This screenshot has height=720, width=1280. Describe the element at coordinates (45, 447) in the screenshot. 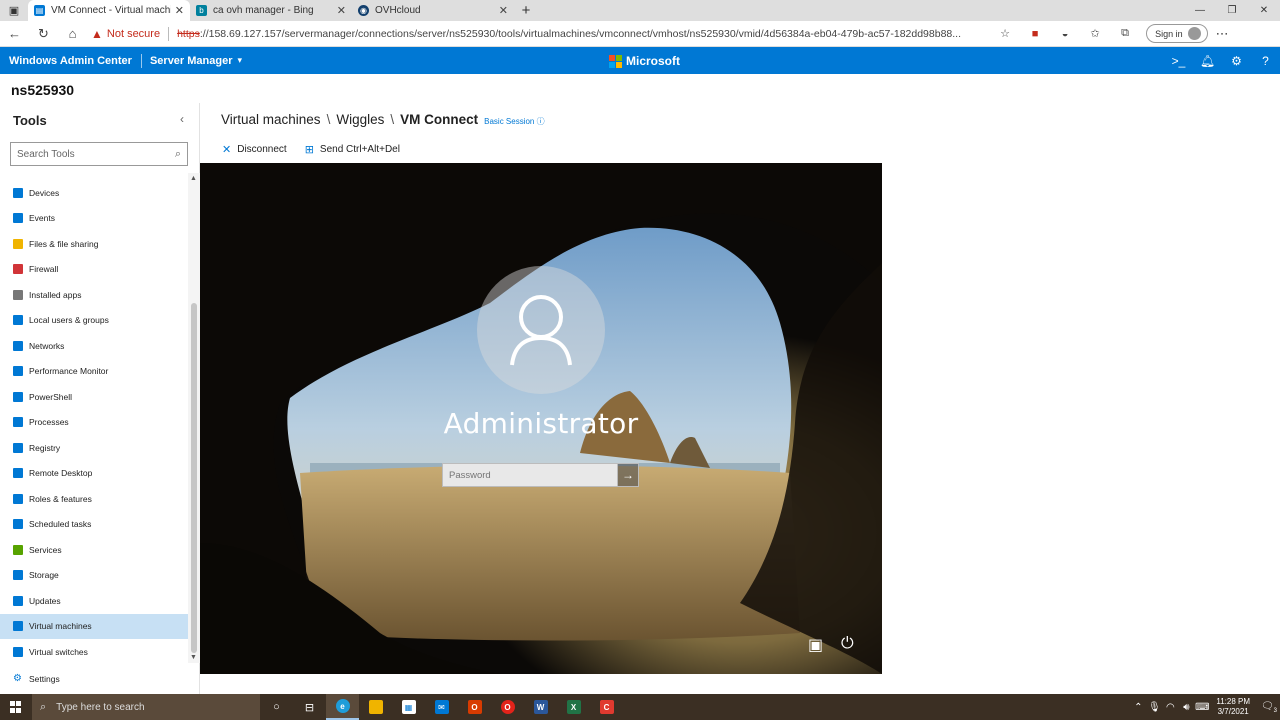

I see `sidebar-item-label: Registry` at that location.